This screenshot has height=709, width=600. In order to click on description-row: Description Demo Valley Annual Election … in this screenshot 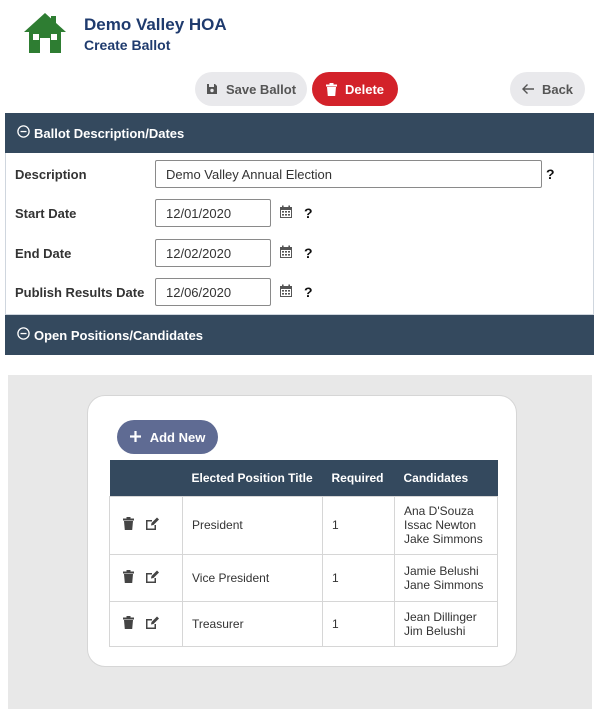, I will do `click(299, 175)`.